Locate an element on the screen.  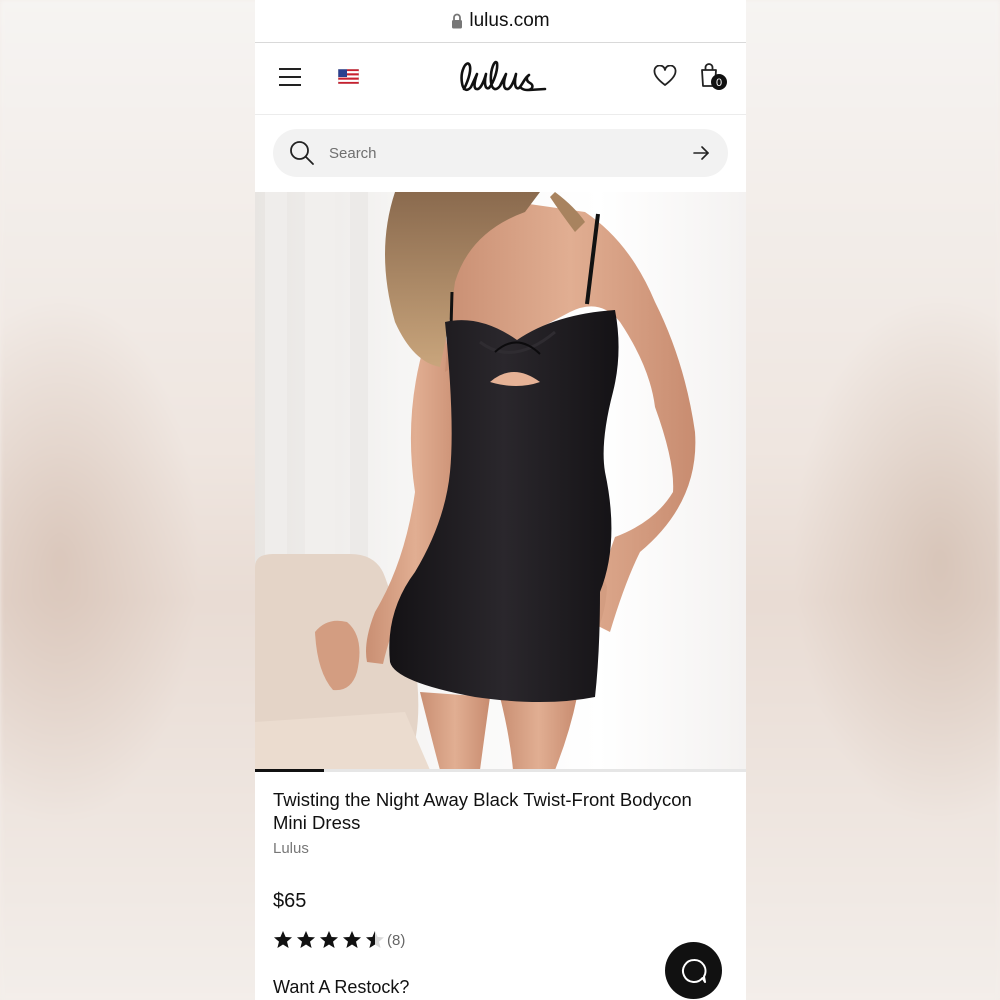
address-bar: lulus.com is located at coordinates (500, 21).